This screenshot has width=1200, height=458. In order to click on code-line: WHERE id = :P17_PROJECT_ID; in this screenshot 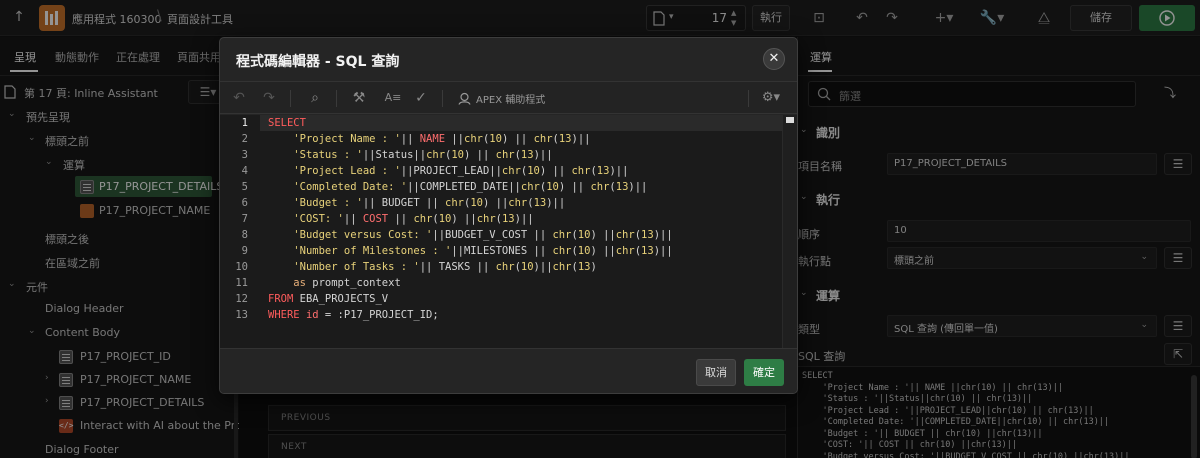, I will do `click(353, 315)`.